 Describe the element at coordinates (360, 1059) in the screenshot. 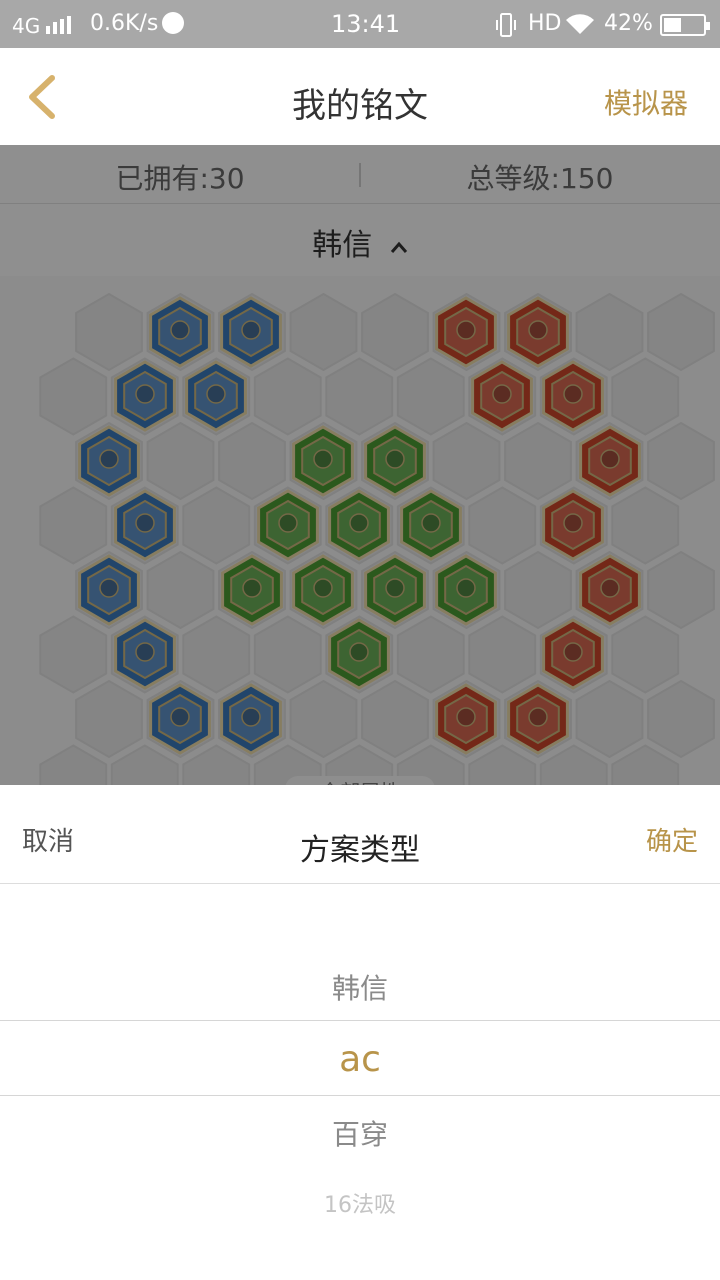

I see `picker-option-selected: ac` at that location.